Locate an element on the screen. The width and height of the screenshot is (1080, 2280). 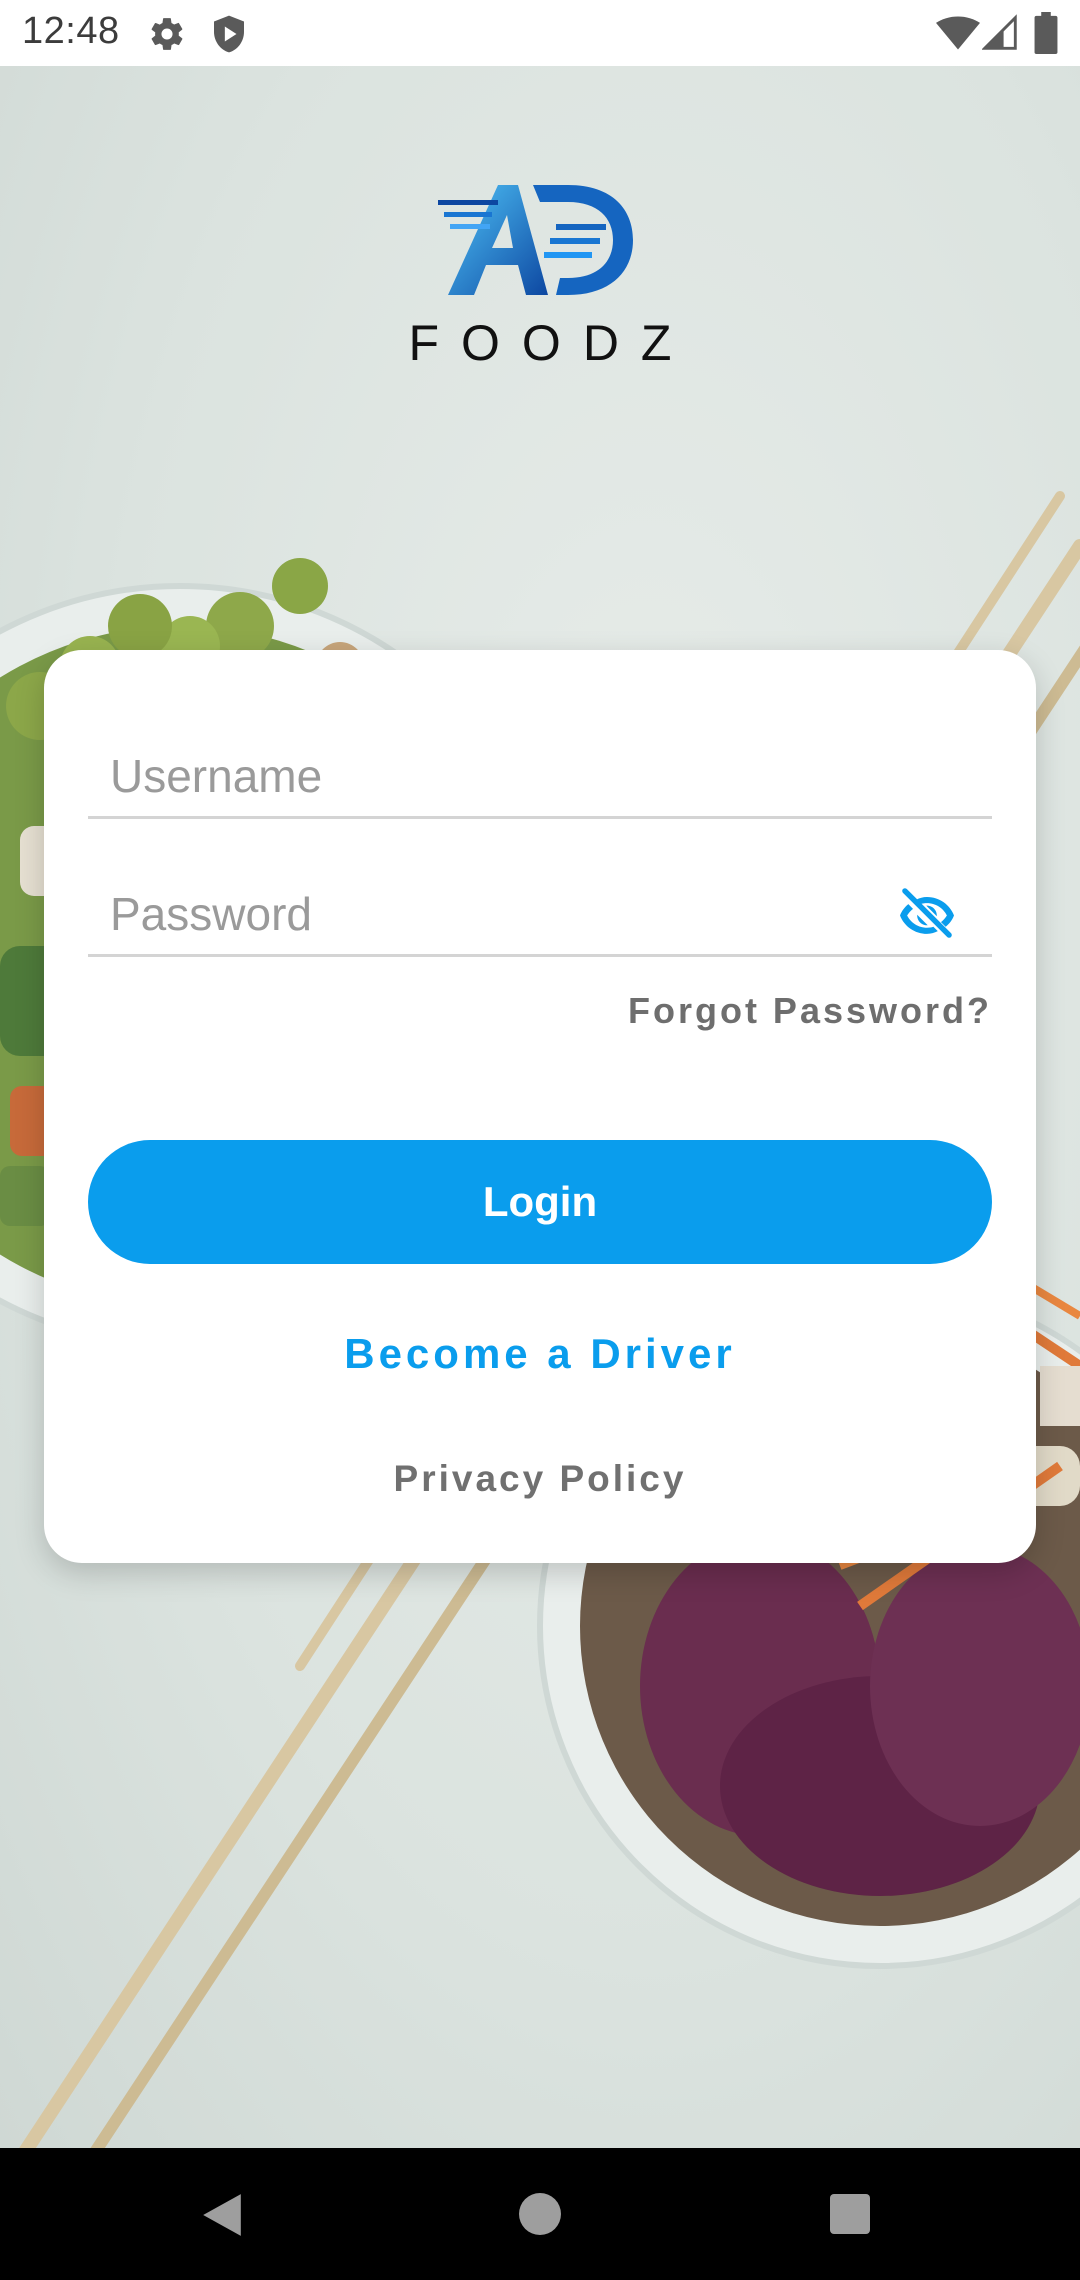
recents-icon is located at coordinates (850, 2214).